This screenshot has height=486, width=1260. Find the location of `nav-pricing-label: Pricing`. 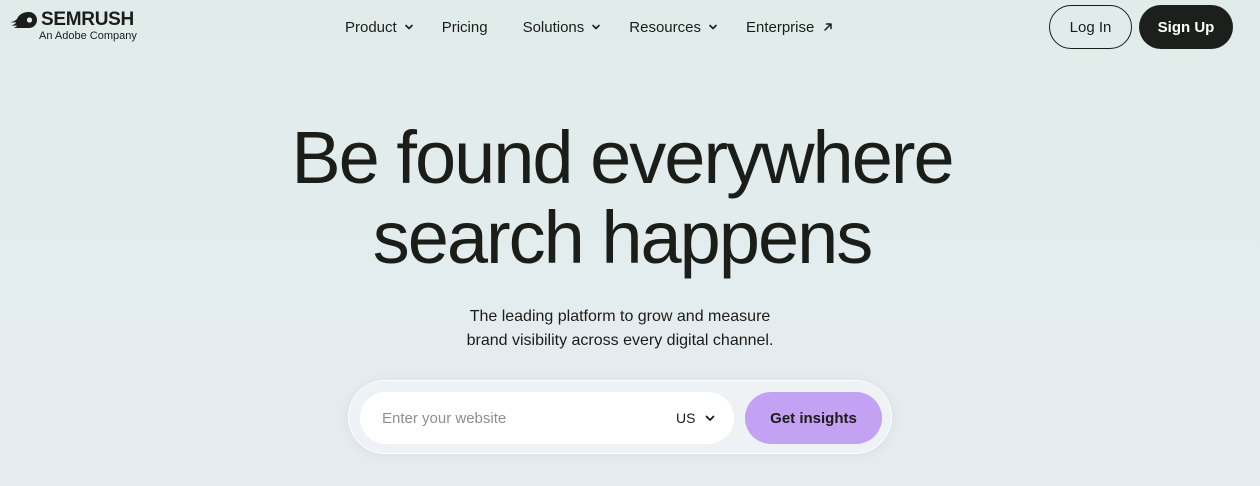

nav-pricing-label: Pricing is located at coordinates (464, 27).